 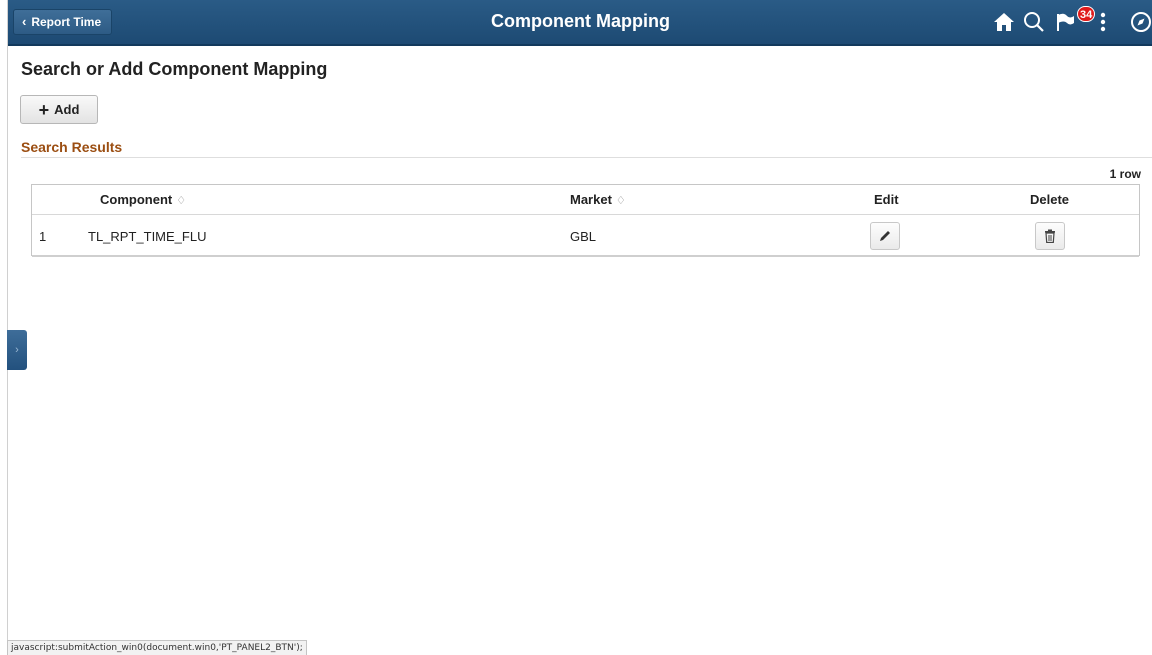 I want to click on trash-icon, so click(x=1050, y=236).